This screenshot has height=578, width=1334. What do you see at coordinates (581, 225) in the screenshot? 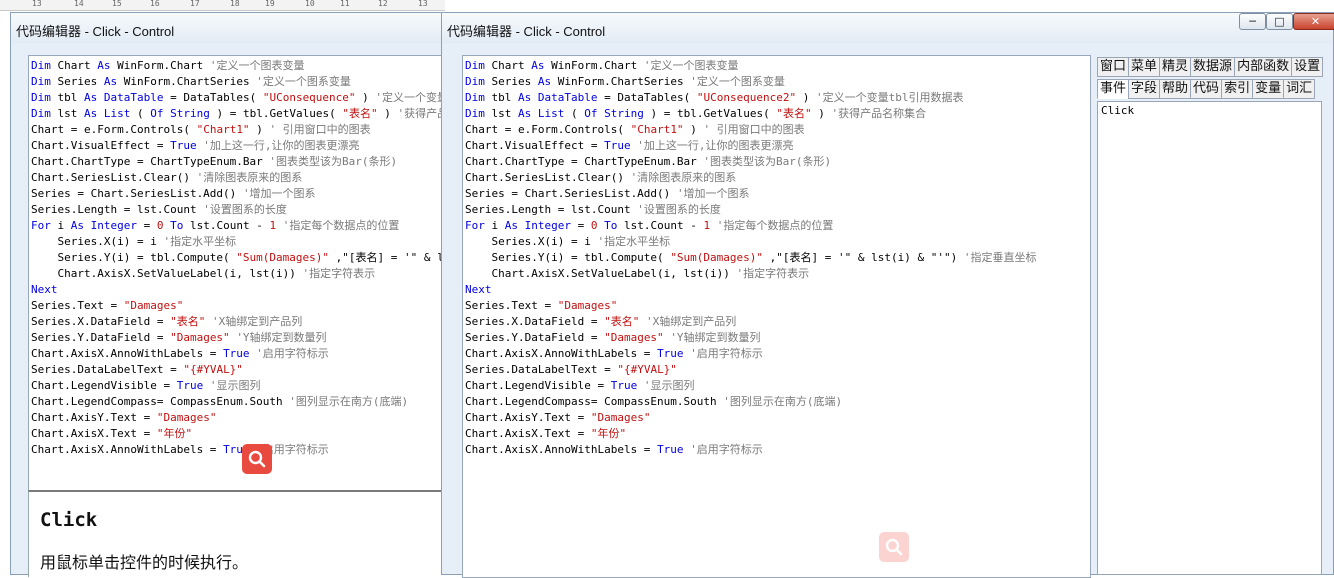
I see `code-text: =` at bounding box center [581, 225].